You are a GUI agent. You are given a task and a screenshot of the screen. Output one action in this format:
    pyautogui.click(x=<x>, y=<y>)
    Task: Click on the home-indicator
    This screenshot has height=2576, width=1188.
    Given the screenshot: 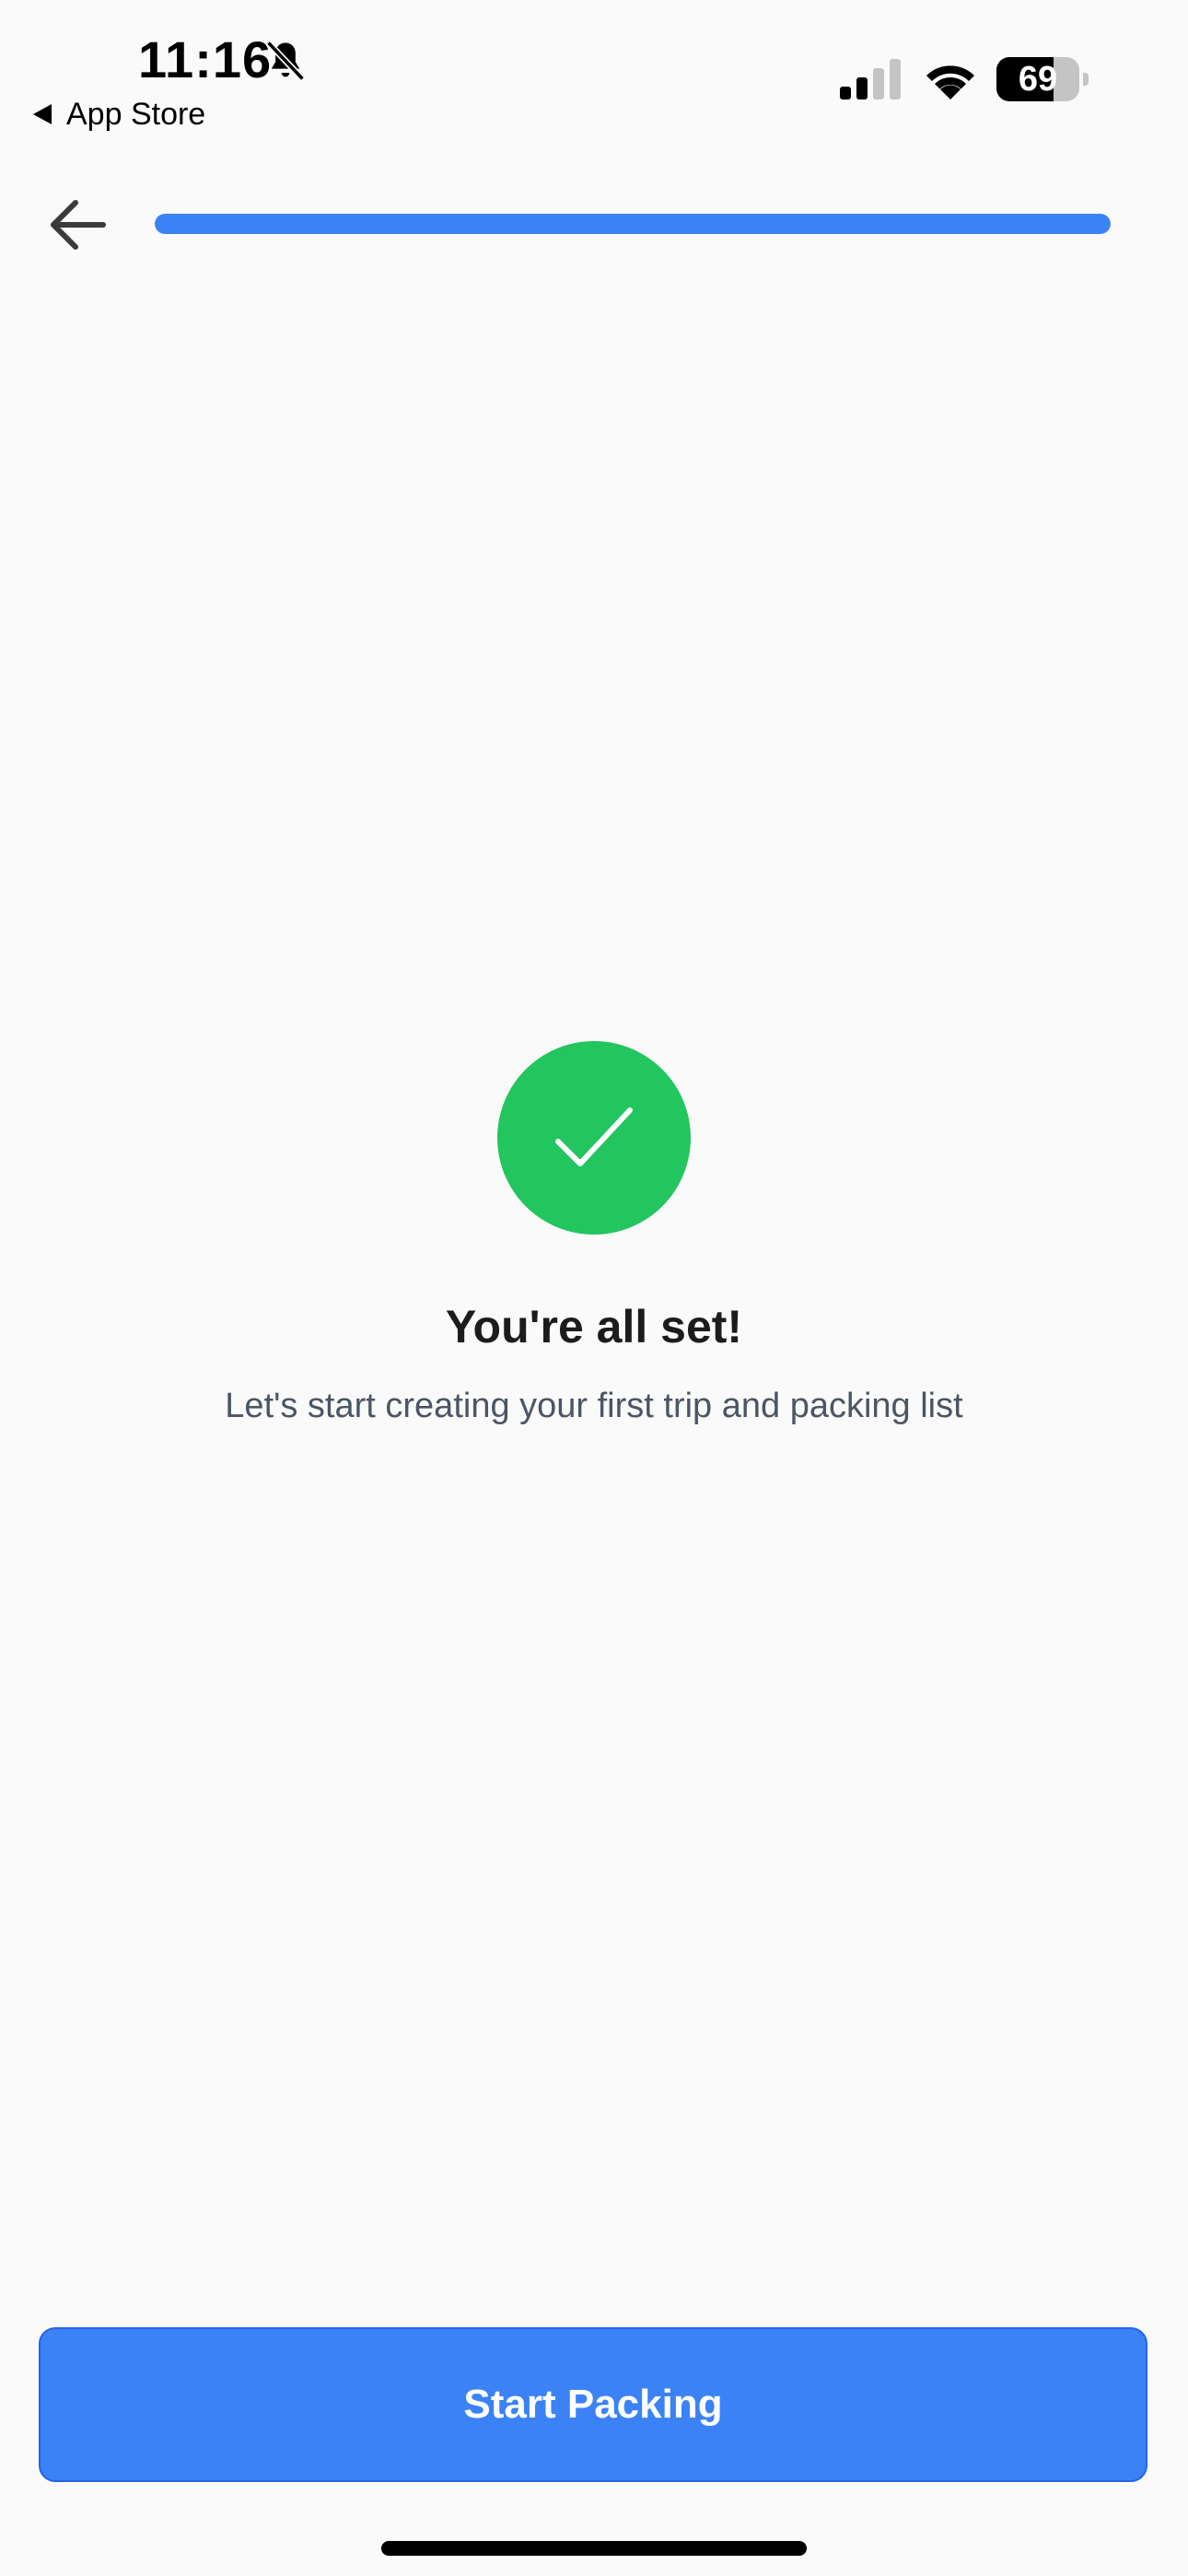 What is the action you would take?
    pyautogui.click(x=594, y=2548)
    